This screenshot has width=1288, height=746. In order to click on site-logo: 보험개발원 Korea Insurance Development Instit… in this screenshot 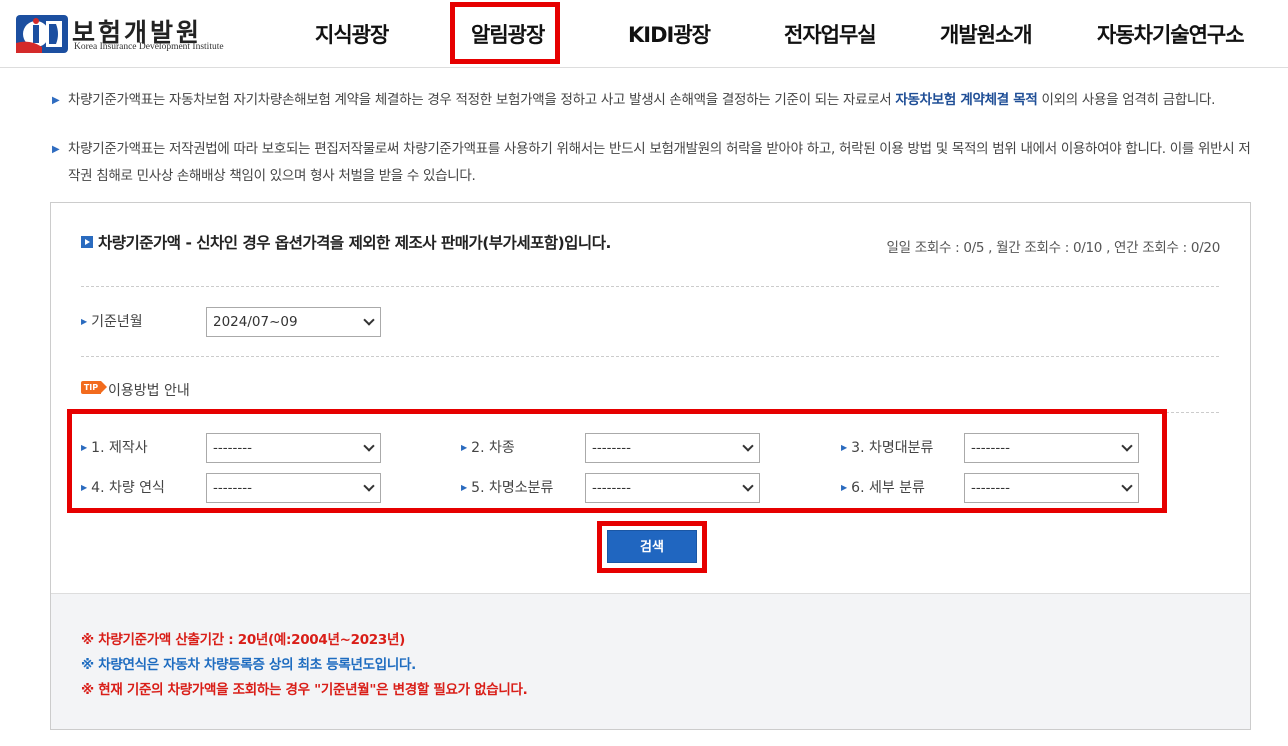, I will do `click(120, 34)`.